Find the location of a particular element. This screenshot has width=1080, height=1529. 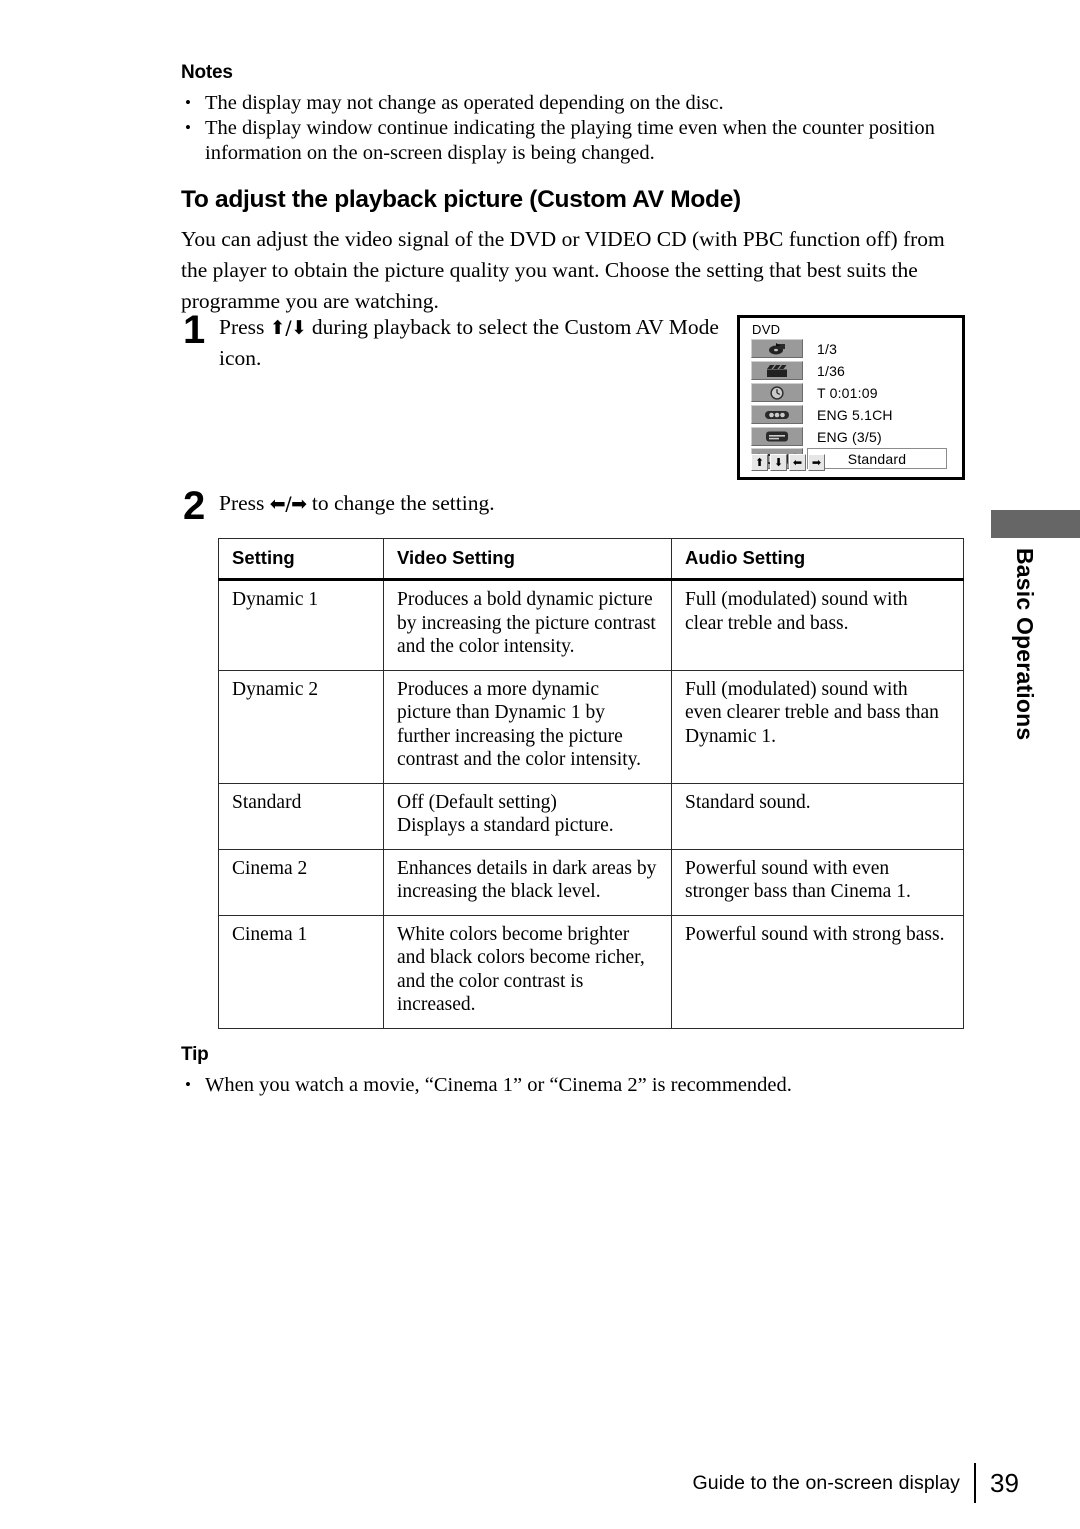

cell-audio-setting: Powerful sound with strong bass. is located at coordinates (817, 971).